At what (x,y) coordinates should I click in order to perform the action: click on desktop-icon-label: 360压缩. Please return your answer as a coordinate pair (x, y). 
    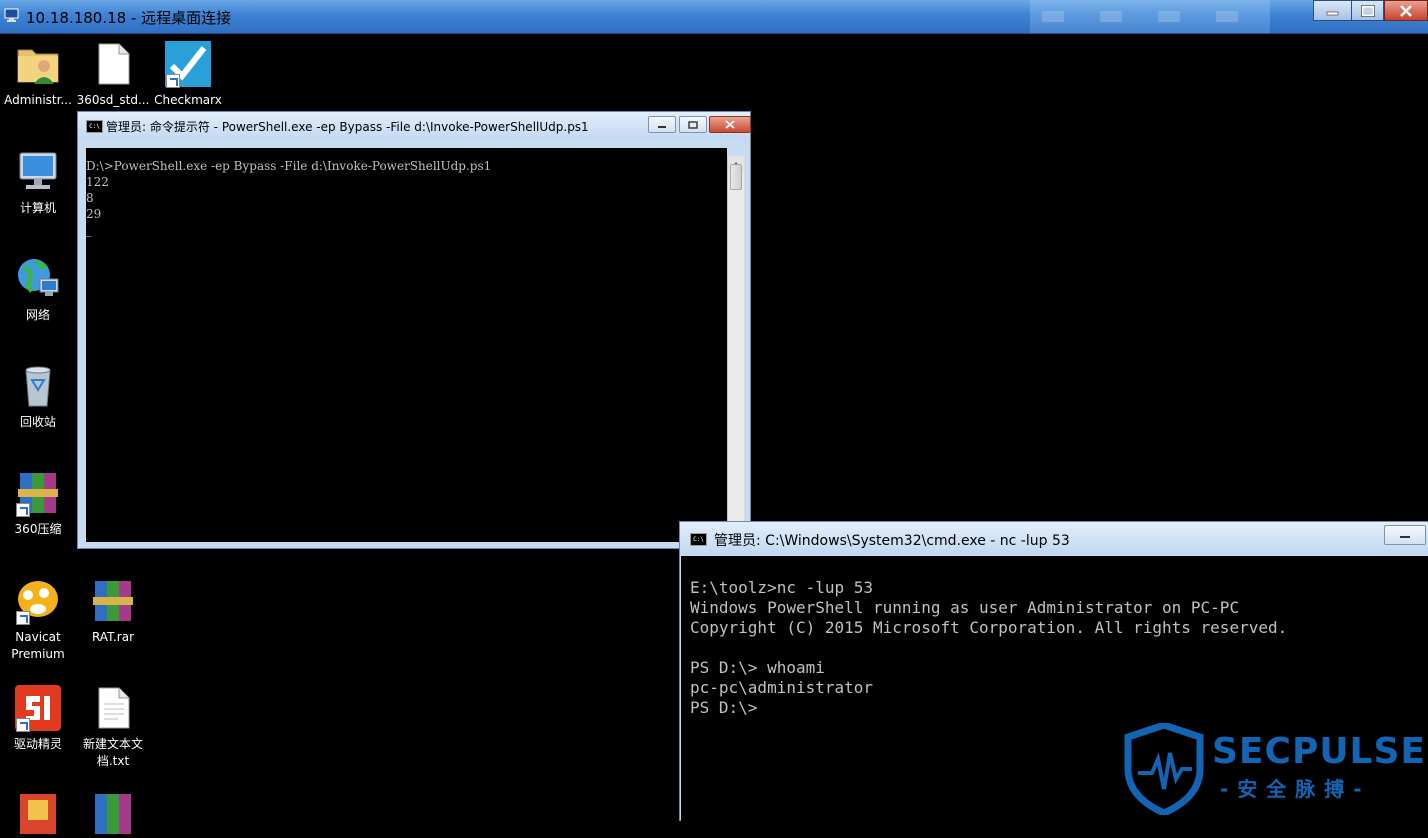
    Looking at the image, I should click on (38, 529).